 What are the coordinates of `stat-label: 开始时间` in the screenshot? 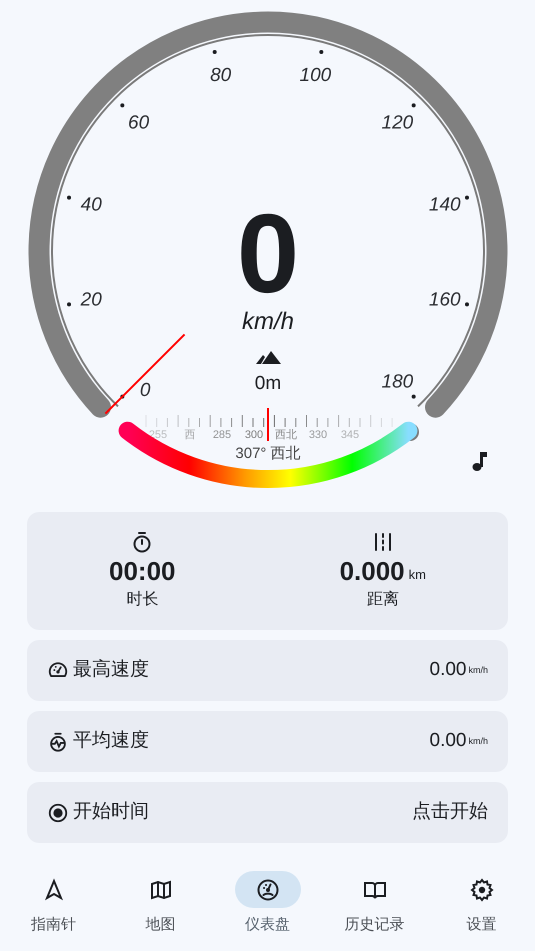 It's located at (111, 812).